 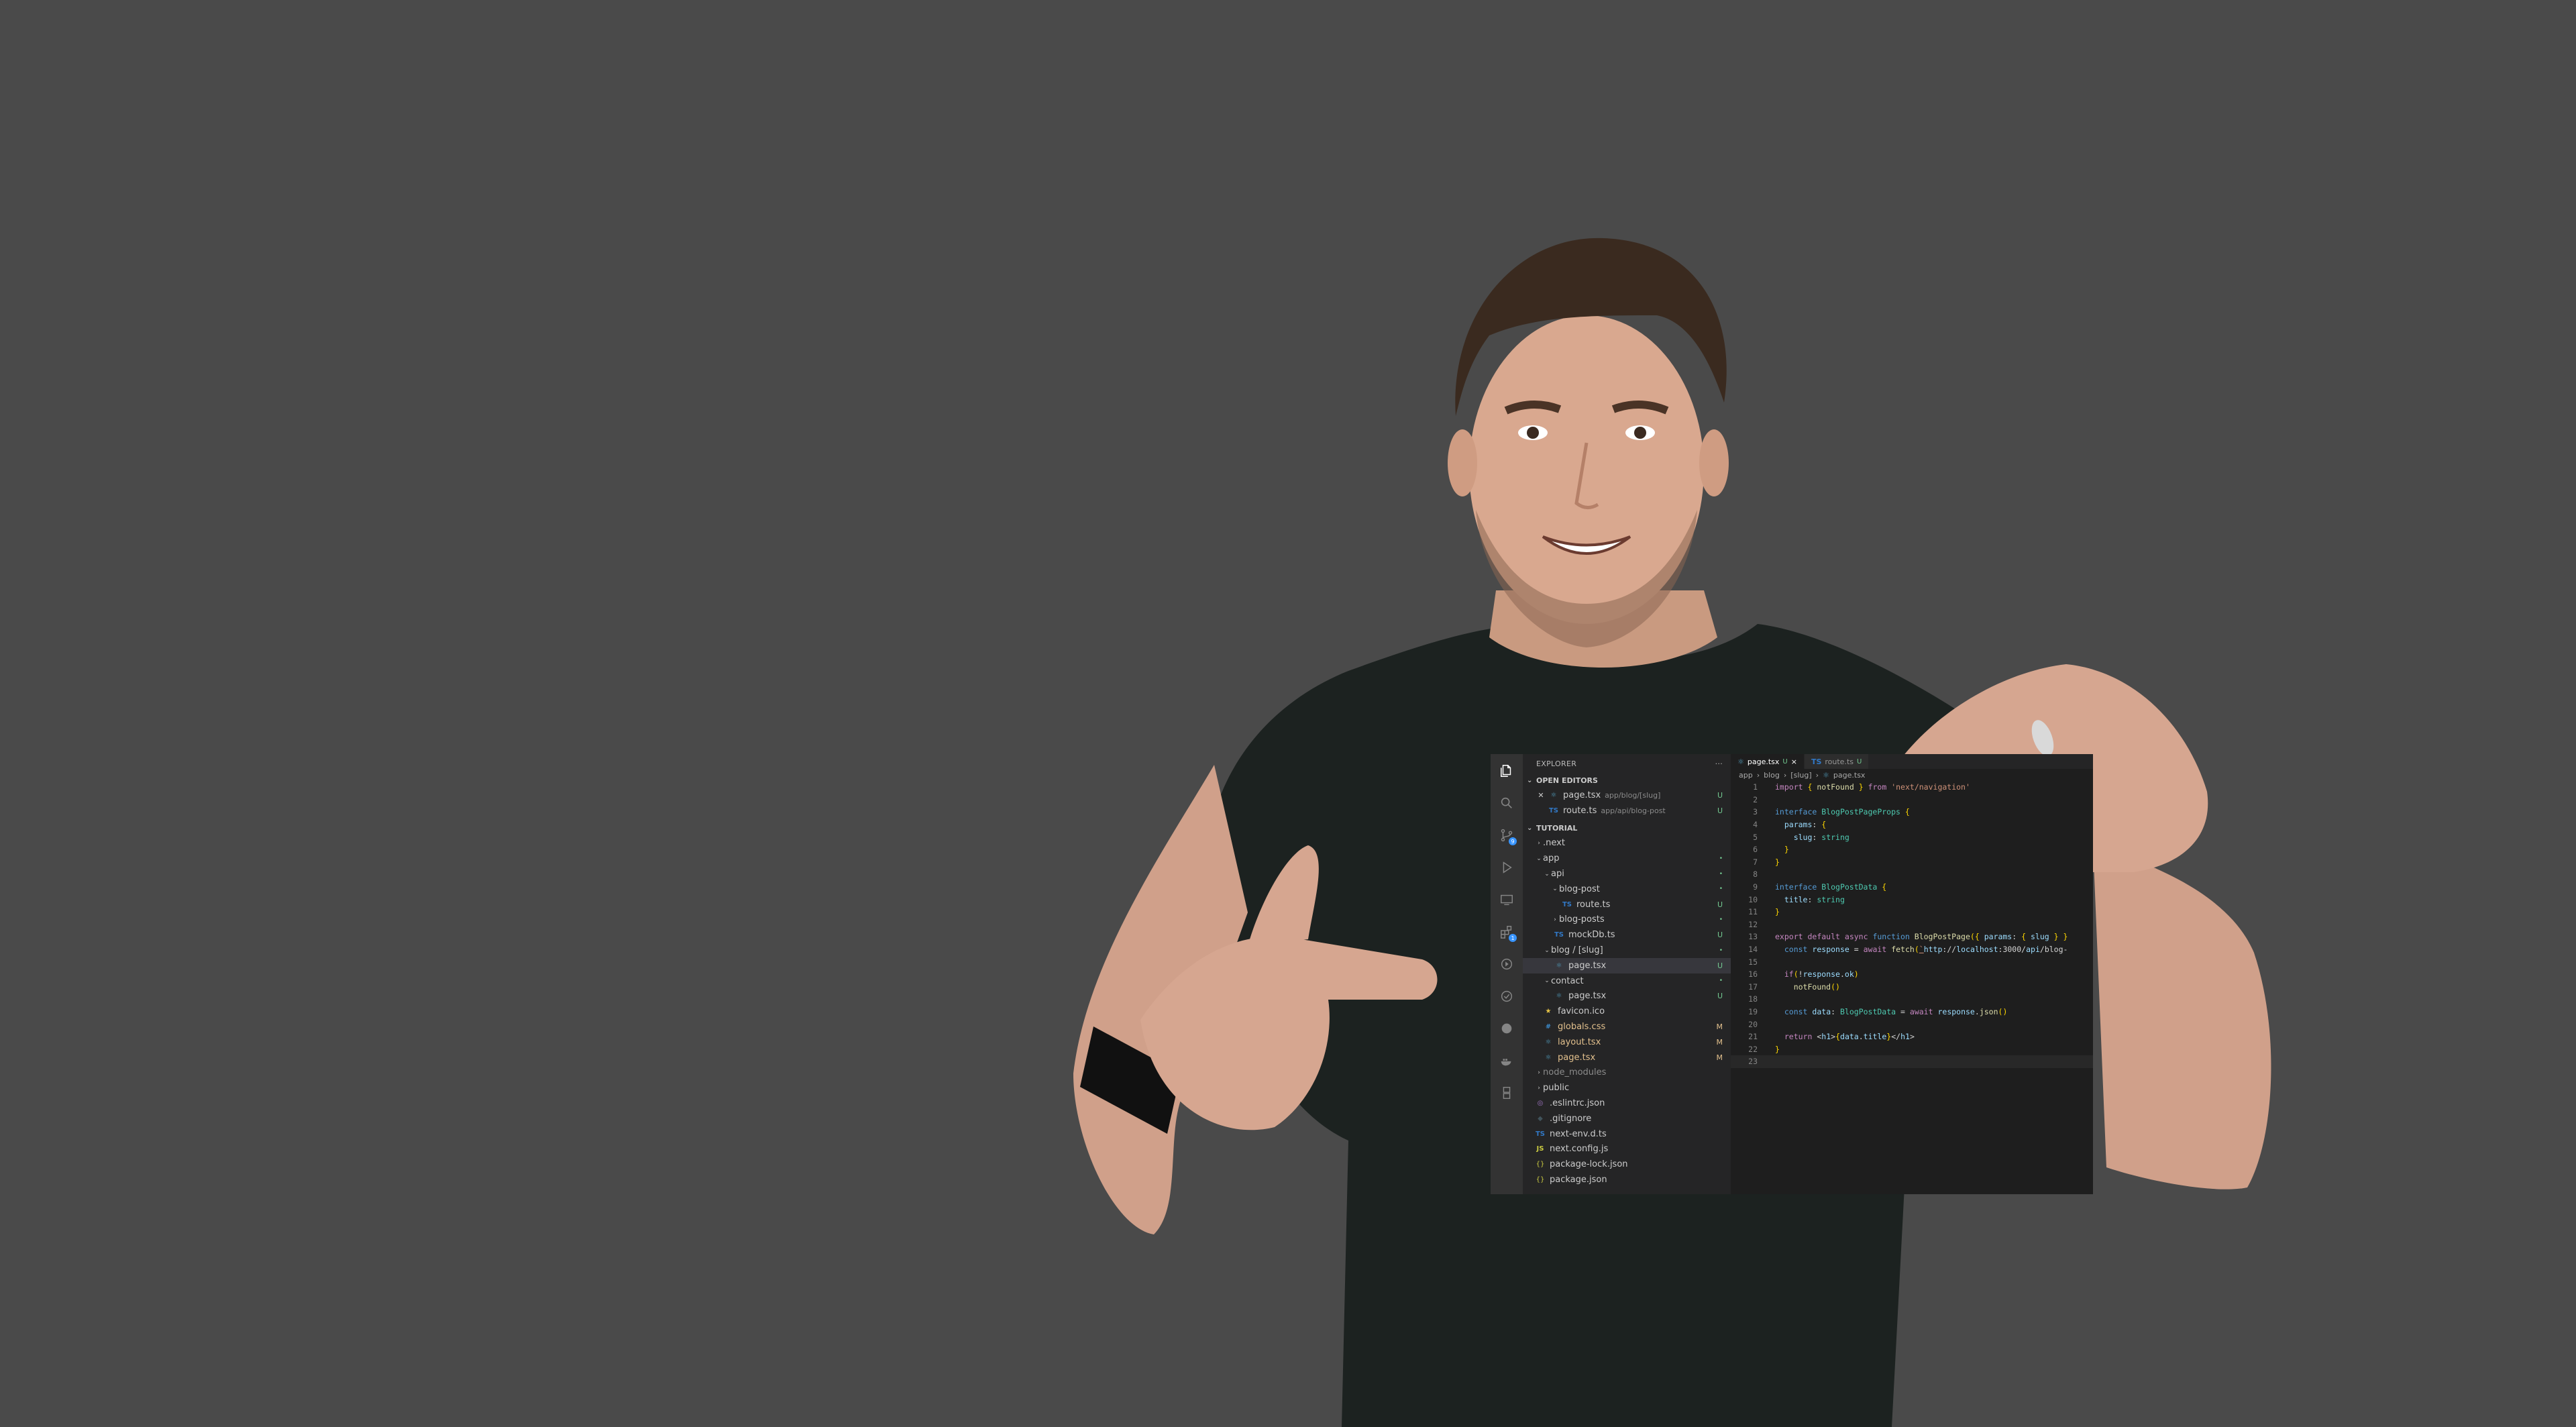 I want to click on tree-file: ◎ .eslintrc.json, so click(x=1627, y=1103).